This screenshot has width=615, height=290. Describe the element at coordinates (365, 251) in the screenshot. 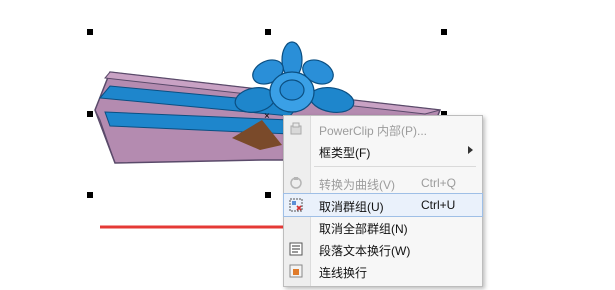

I see `menu-item-label: 段落文本换行(W)` at that location.